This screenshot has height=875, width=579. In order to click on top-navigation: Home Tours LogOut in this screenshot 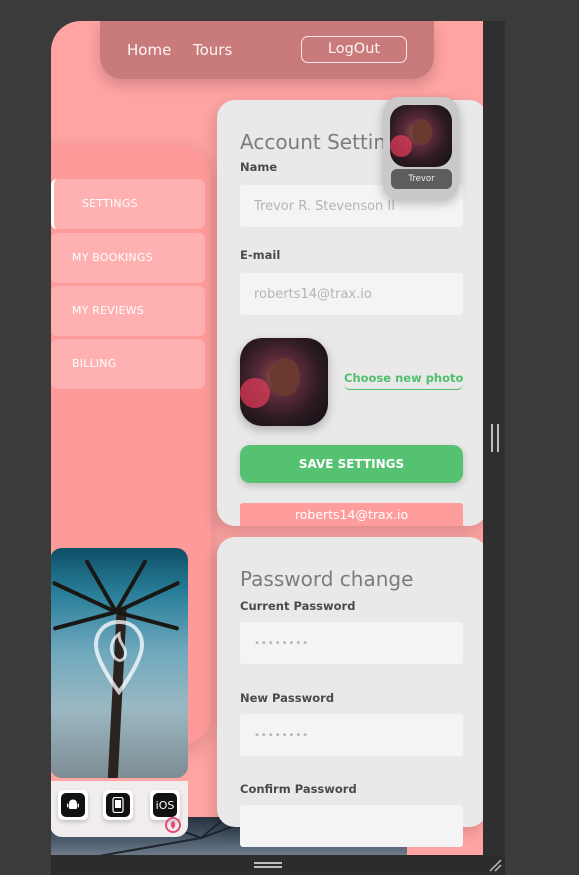, I will do `click(267, 50)`.